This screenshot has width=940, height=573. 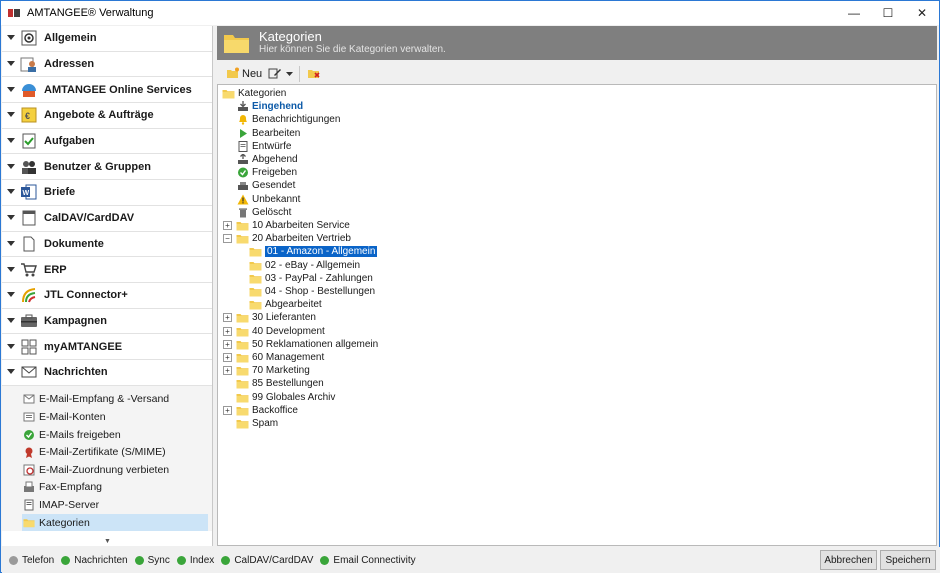 What do you see at coordinates (314, 74) in the screenshot?
I see `delete-button` at bounding box center [314, 74].